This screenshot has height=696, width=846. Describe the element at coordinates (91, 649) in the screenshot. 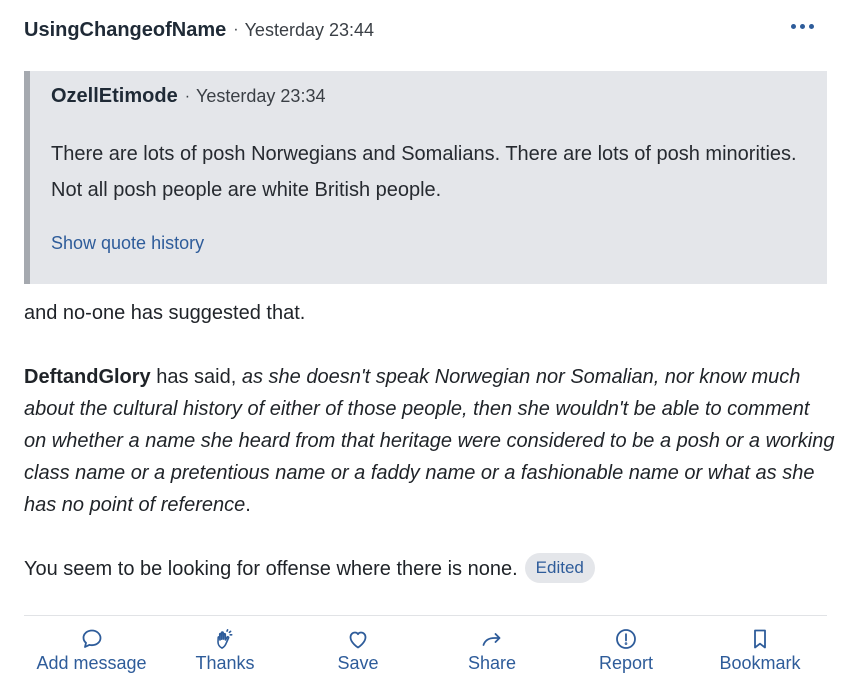

I see `add-message-button: Add message` at that location.